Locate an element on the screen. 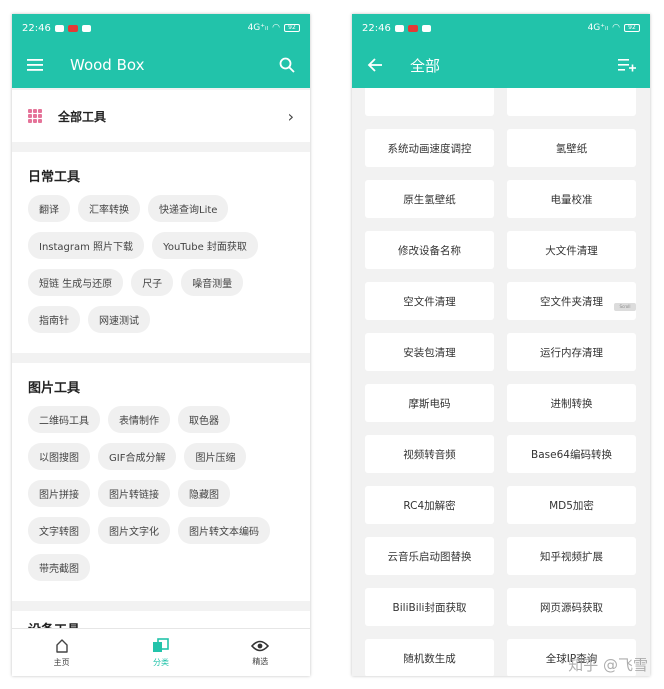  tool-chip: 尺子 is located at coordinates (152, 282).